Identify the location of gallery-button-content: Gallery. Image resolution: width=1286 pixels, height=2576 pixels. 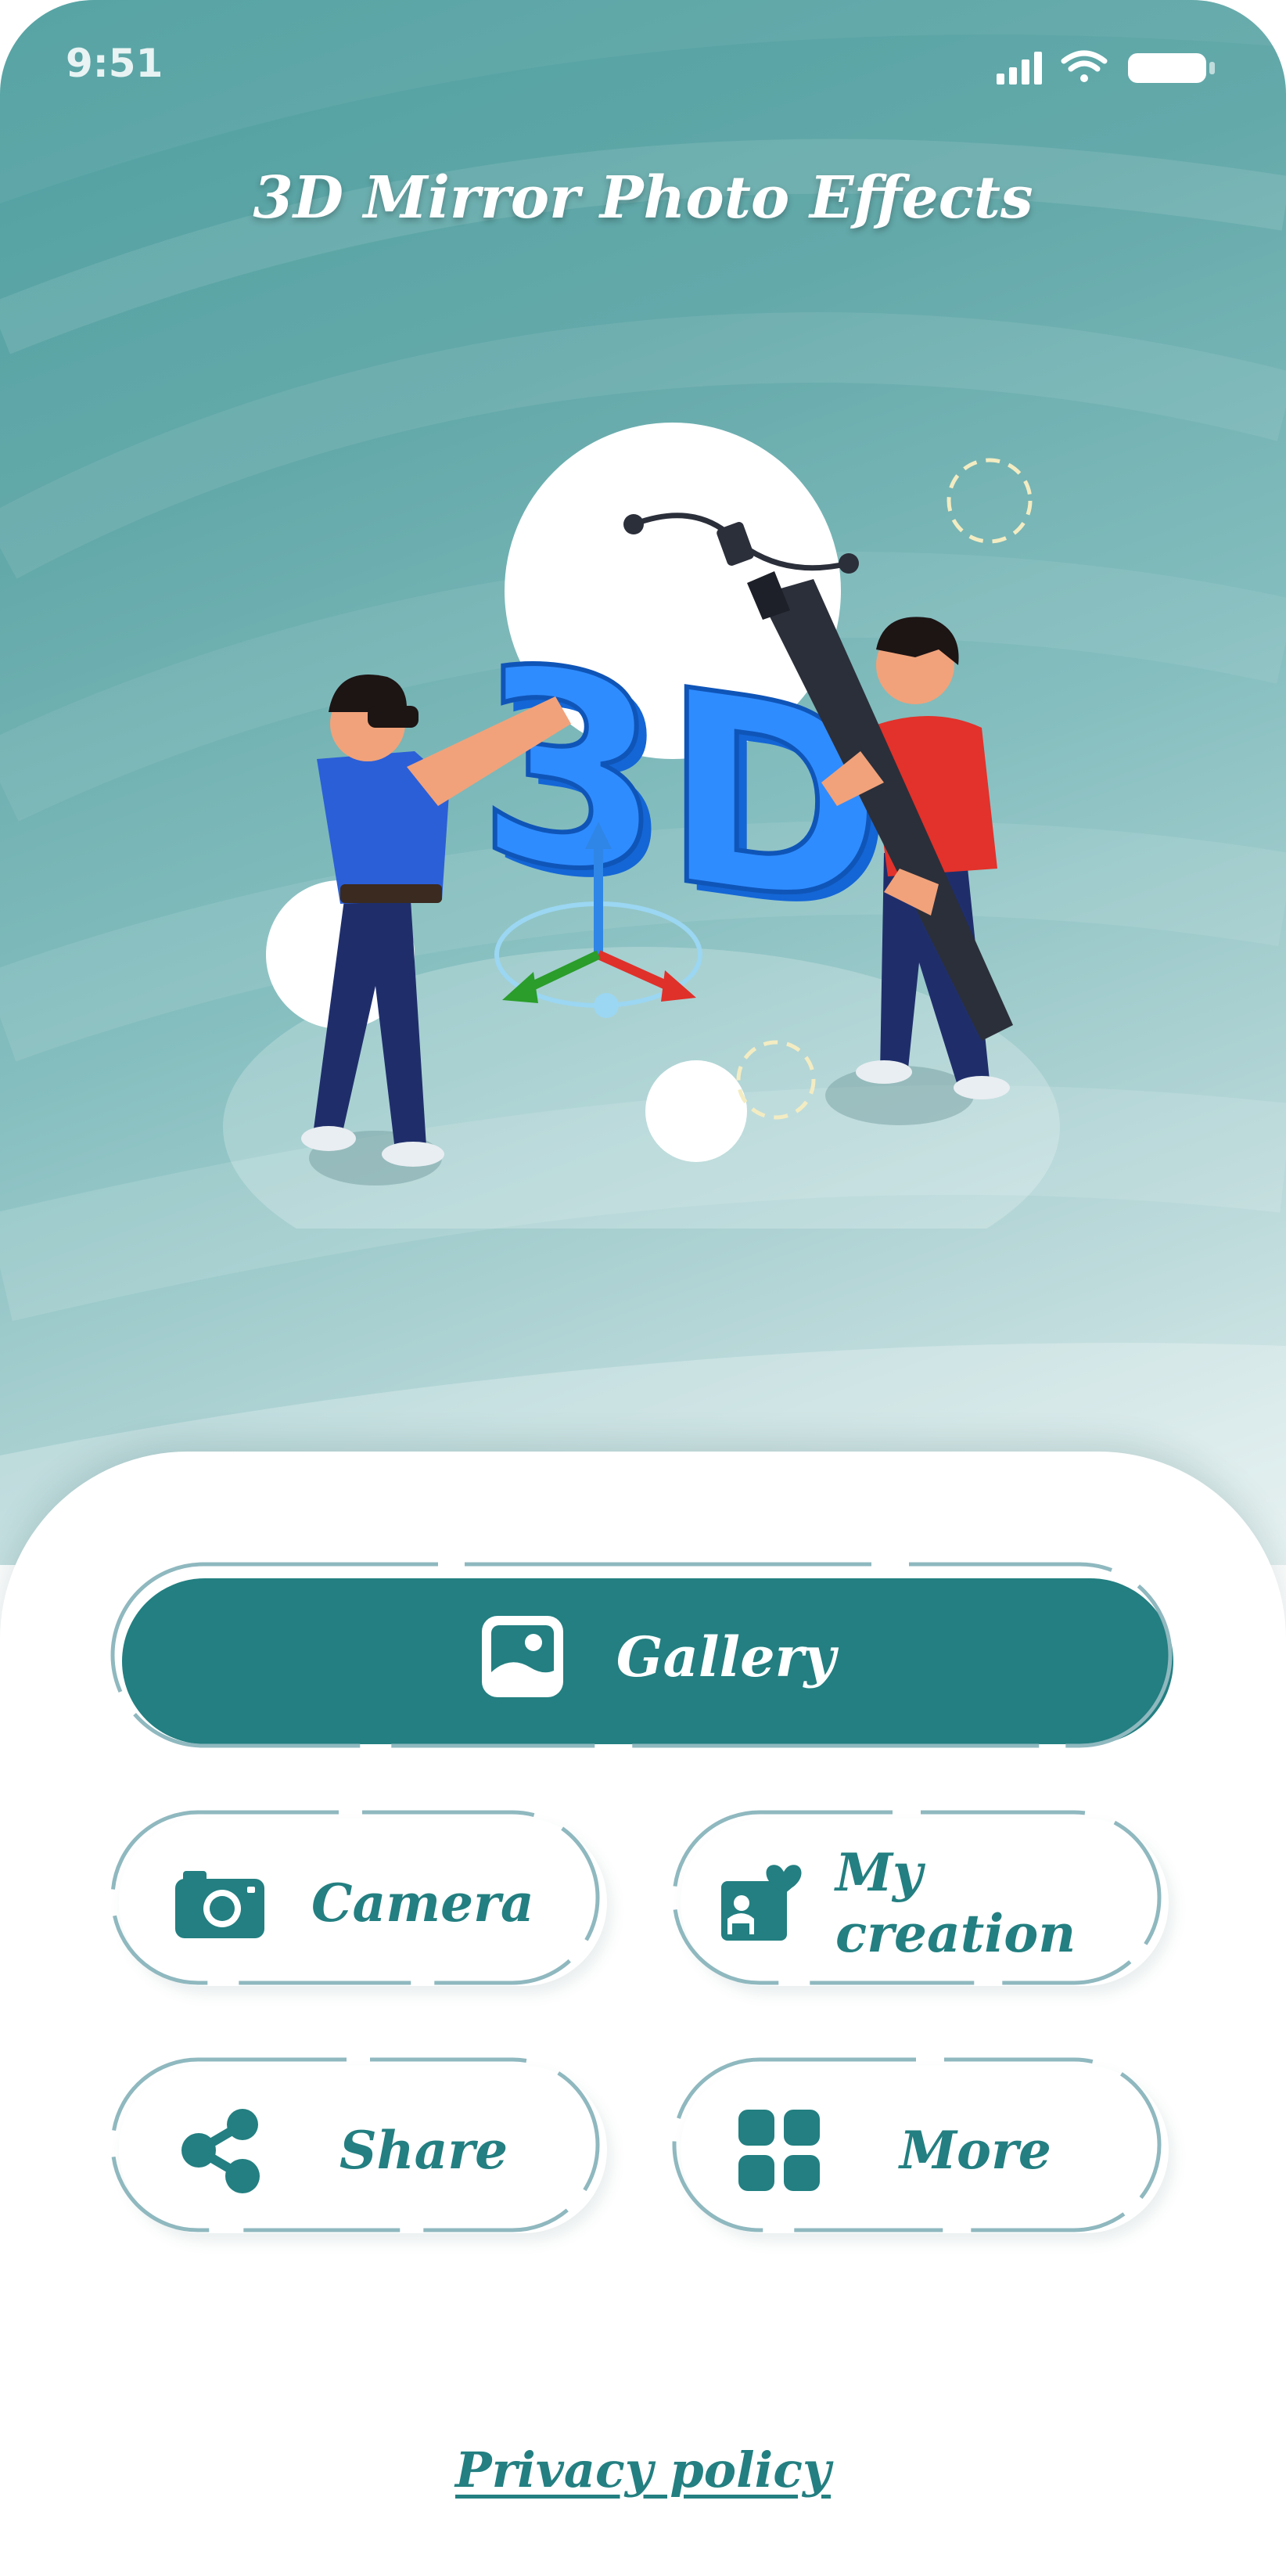
(641, 1657).